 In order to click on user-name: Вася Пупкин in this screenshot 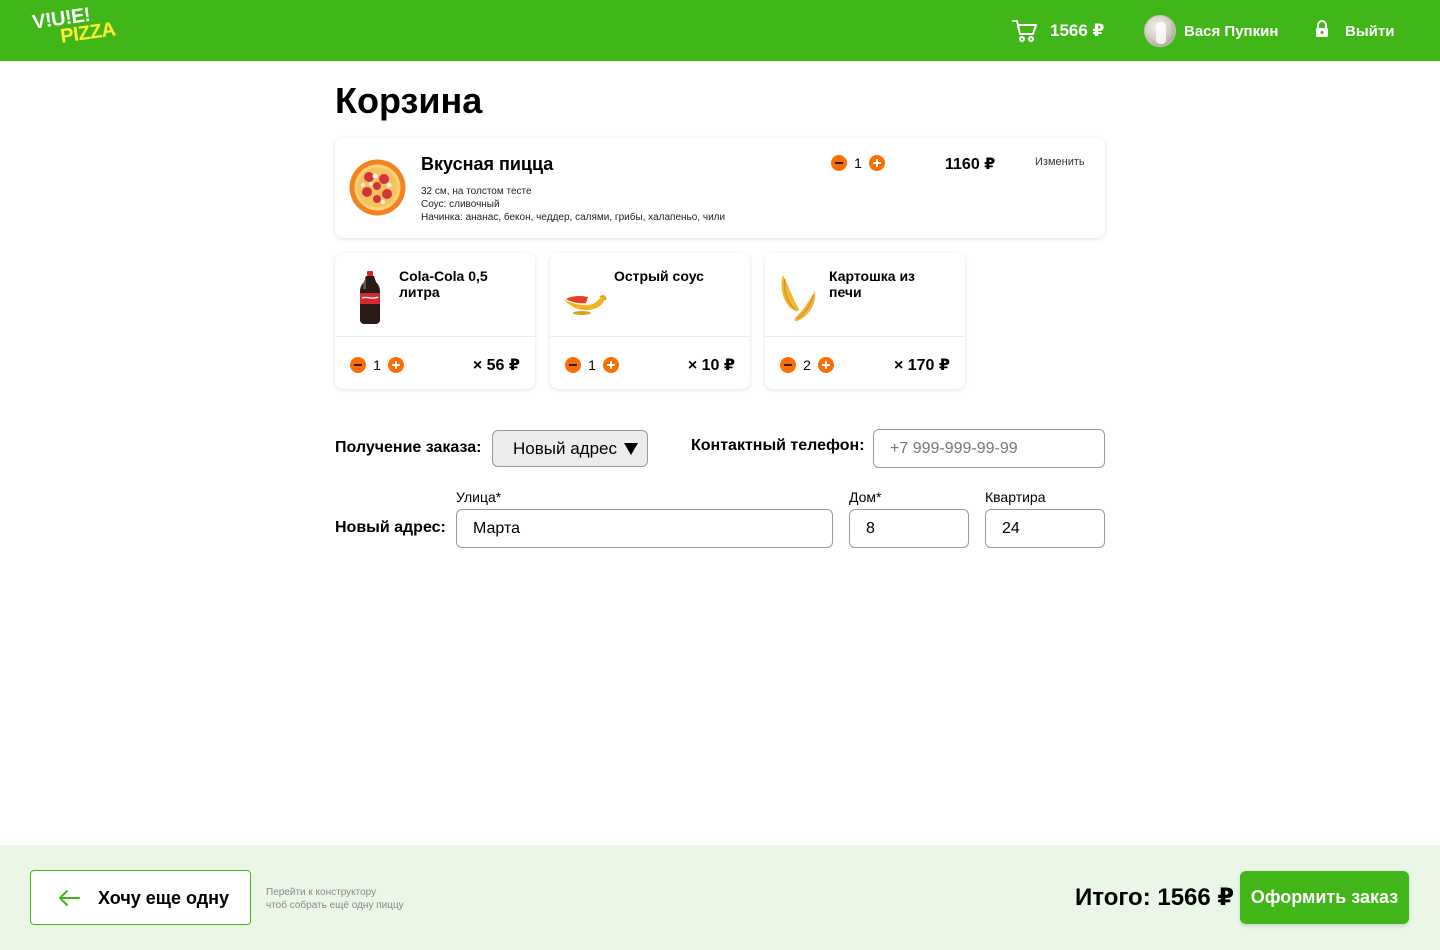, I will do `click(1231, 31)`.